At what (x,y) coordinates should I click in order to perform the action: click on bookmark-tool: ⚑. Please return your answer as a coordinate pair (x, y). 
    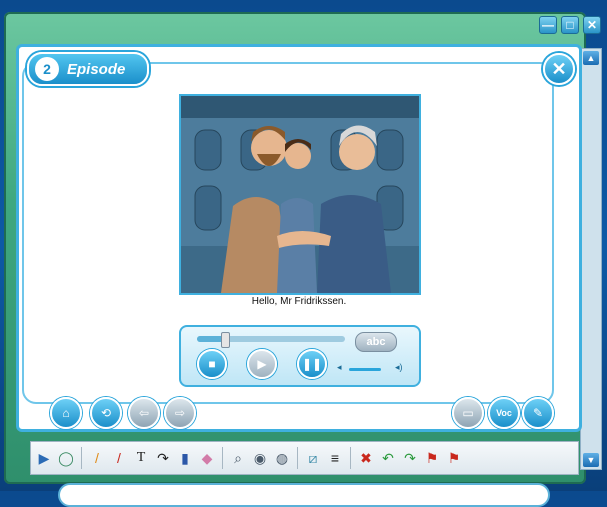
    Looking at the image, I should click on (432, 458).